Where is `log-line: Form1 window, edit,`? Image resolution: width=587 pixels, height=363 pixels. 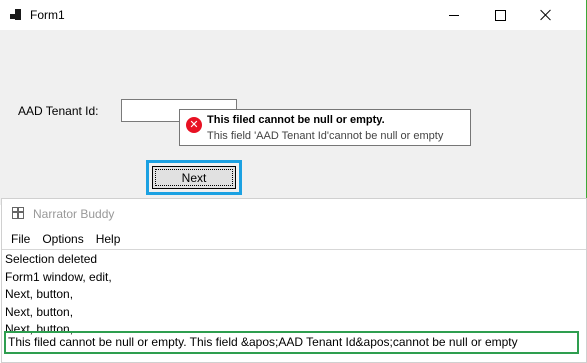 log-line: Form1 window, edit, is located at coordinates (58, 276).